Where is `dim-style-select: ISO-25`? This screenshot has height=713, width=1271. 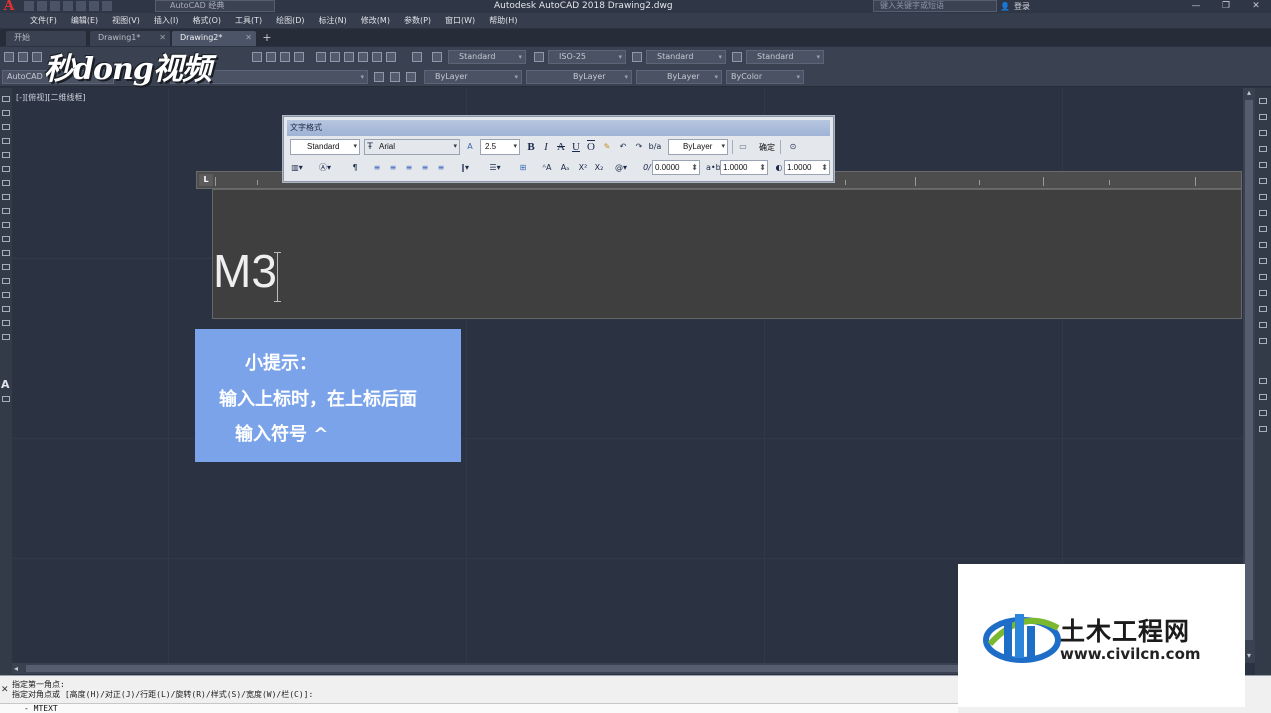 dim-style-select: ISO-25 is located at coordinates (587, 57).